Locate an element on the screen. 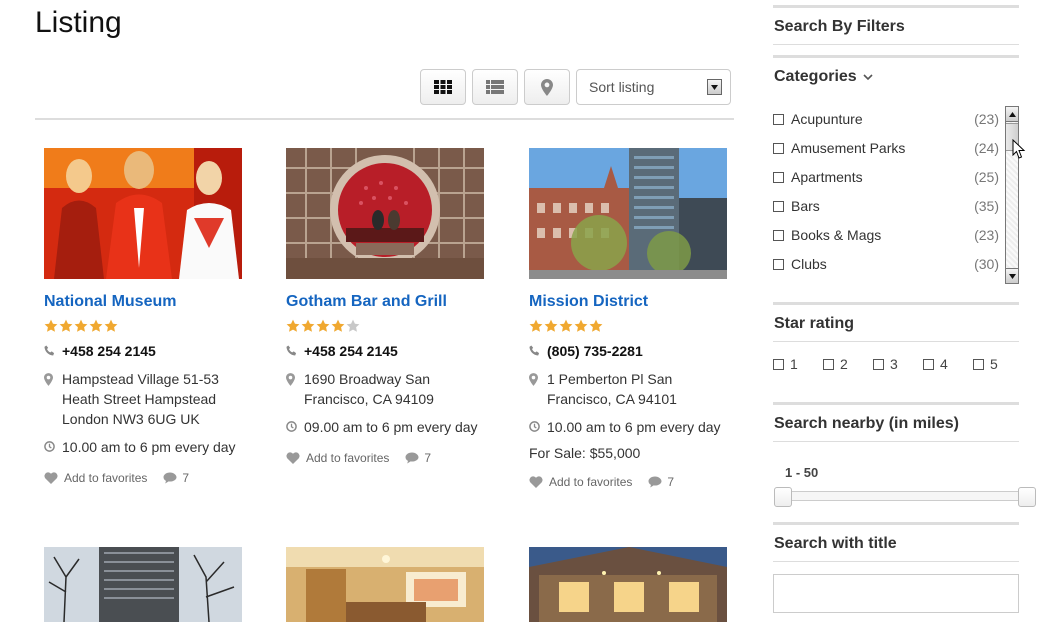 This screenshot has width=1059, height=622. mouse-cursor-icon is located at coordinates (1019, 149).